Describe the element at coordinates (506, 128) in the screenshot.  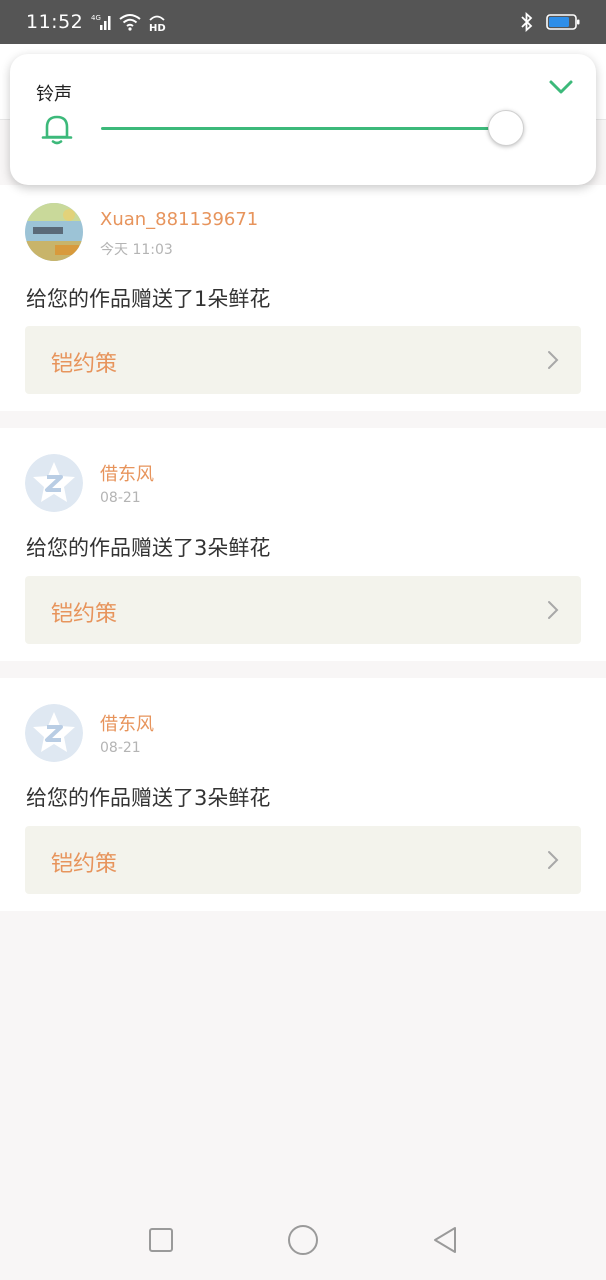
I see `volume-slider-thumb` at that location.